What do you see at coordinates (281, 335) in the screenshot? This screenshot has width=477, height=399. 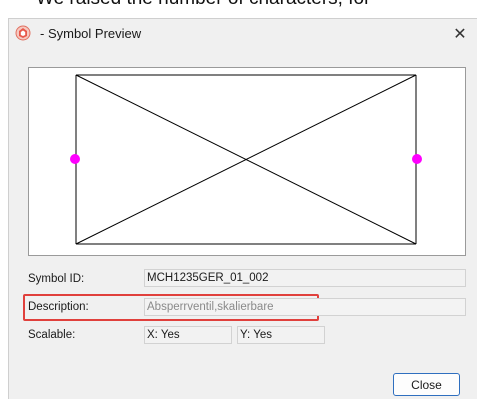 I see `scalable-y-field: Y: Yes` at bounding box center [281, 335].